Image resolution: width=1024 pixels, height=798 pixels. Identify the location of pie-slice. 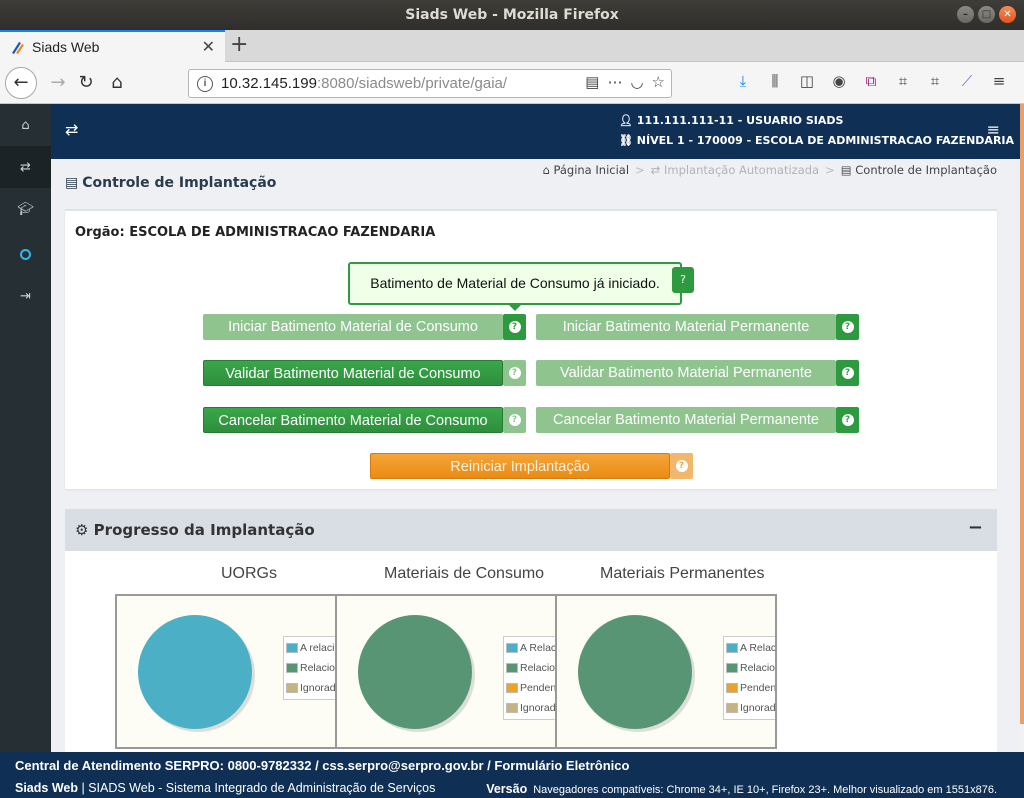
(415, 672).